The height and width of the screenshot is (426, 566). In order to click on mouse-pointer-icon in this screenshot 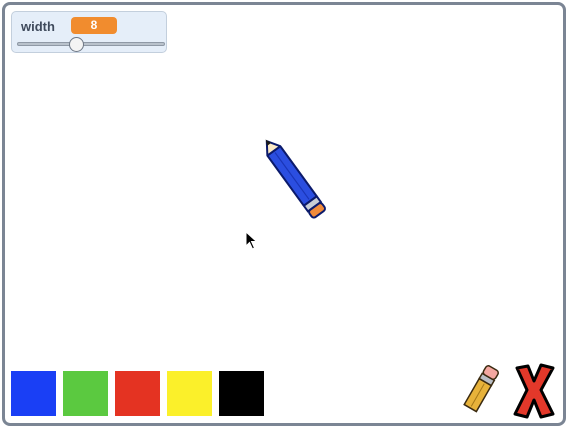, I will do `click(251, 240)`.